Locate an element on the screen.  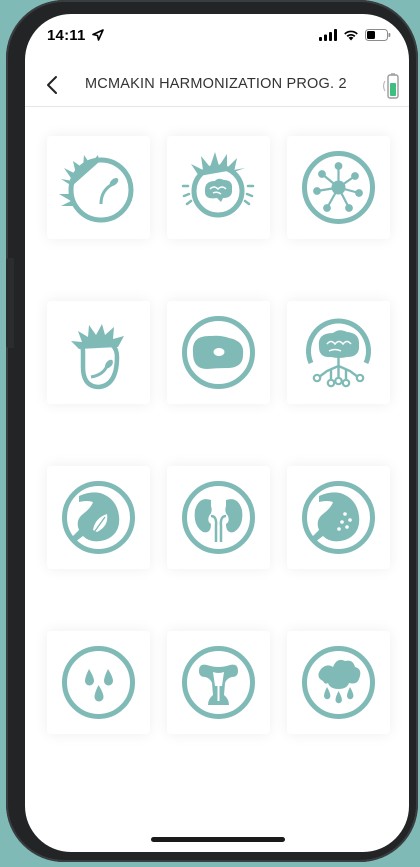
back-chevron-icon is located at coordinates (53, 85).